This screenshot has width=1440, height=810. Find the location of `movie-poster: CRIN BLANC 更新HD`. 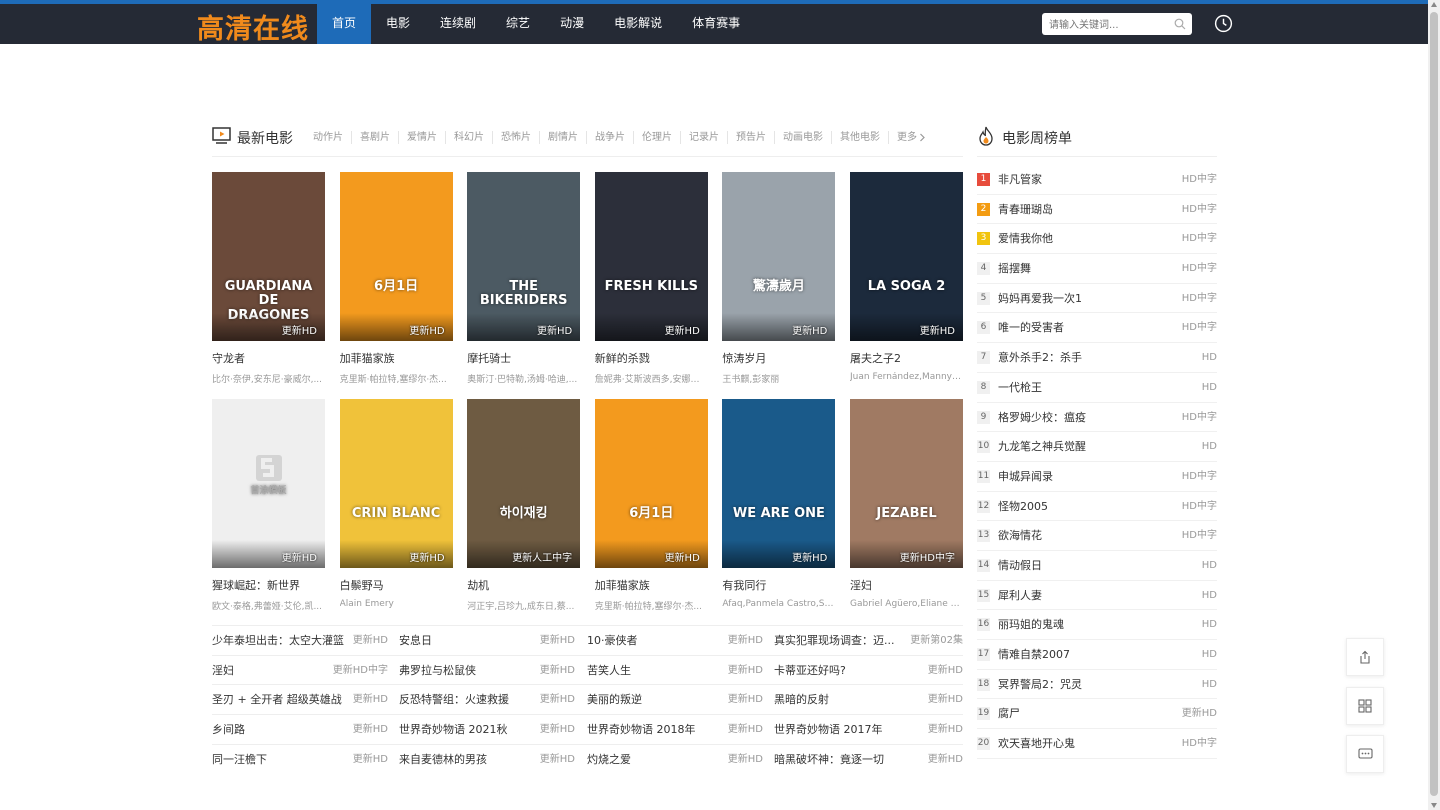

movie-poster: CRIN BLANC 更新HD is located at coordinates (396, 483).